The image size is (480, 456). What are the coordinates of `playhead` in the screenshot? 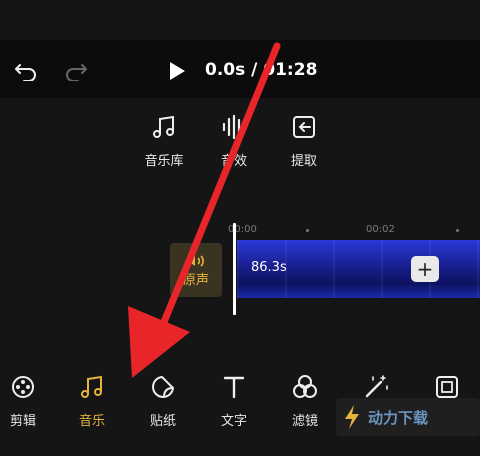 It's located at (234, 269).